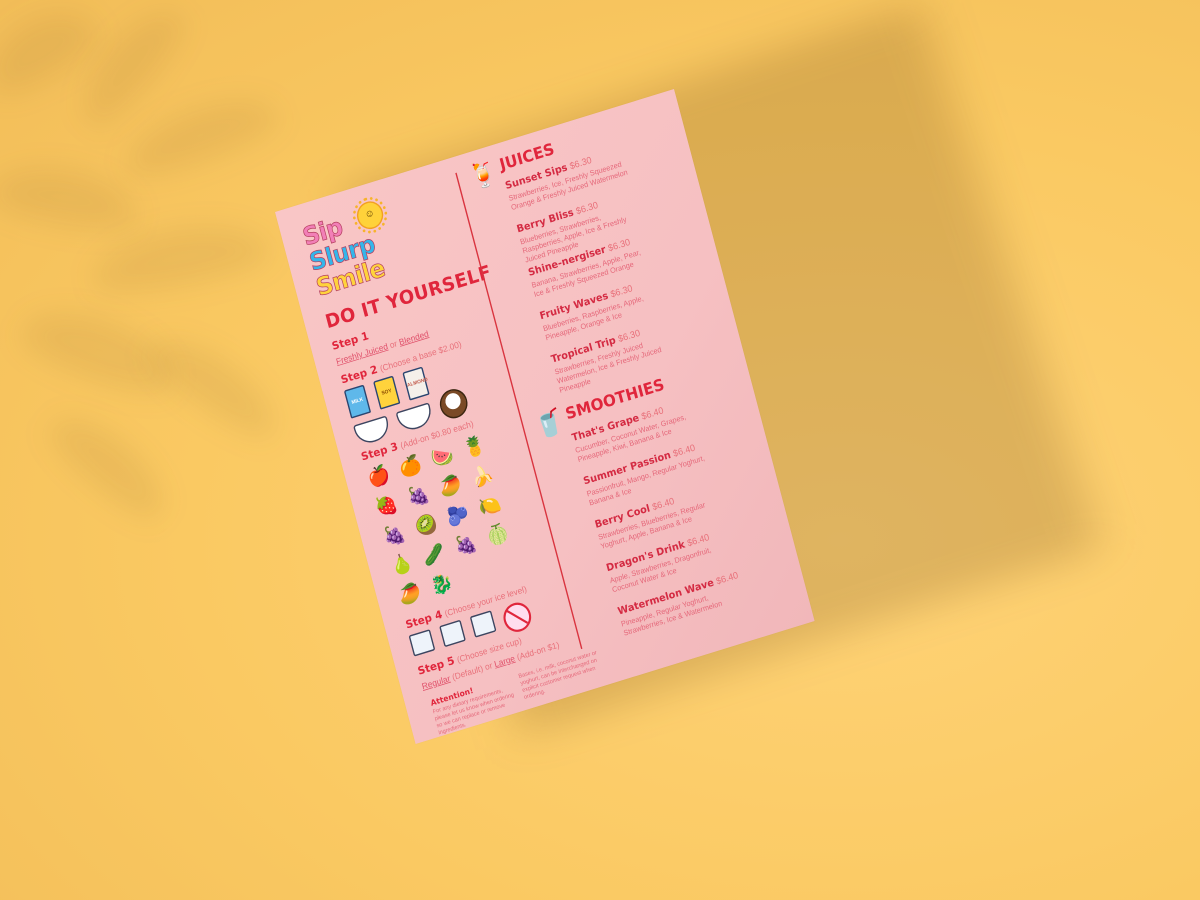 This screenshot has height=900, width=1200. Describe the element at coordinates (482, 476) in the screenshot. I see `banana-icon: 🍌` at that location.